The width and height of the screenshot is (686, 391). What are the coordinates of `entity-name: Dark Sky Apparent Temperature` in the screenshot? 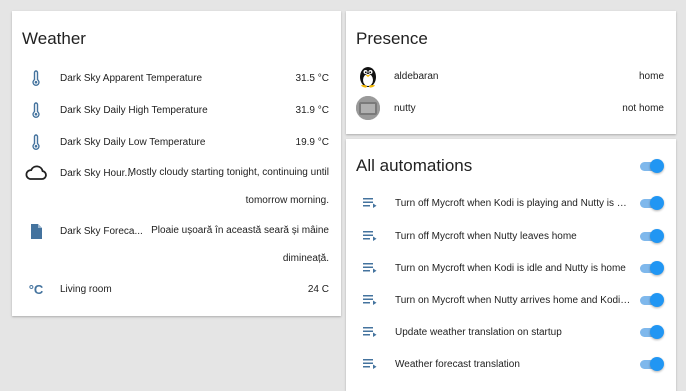 It's located at (131, 78).